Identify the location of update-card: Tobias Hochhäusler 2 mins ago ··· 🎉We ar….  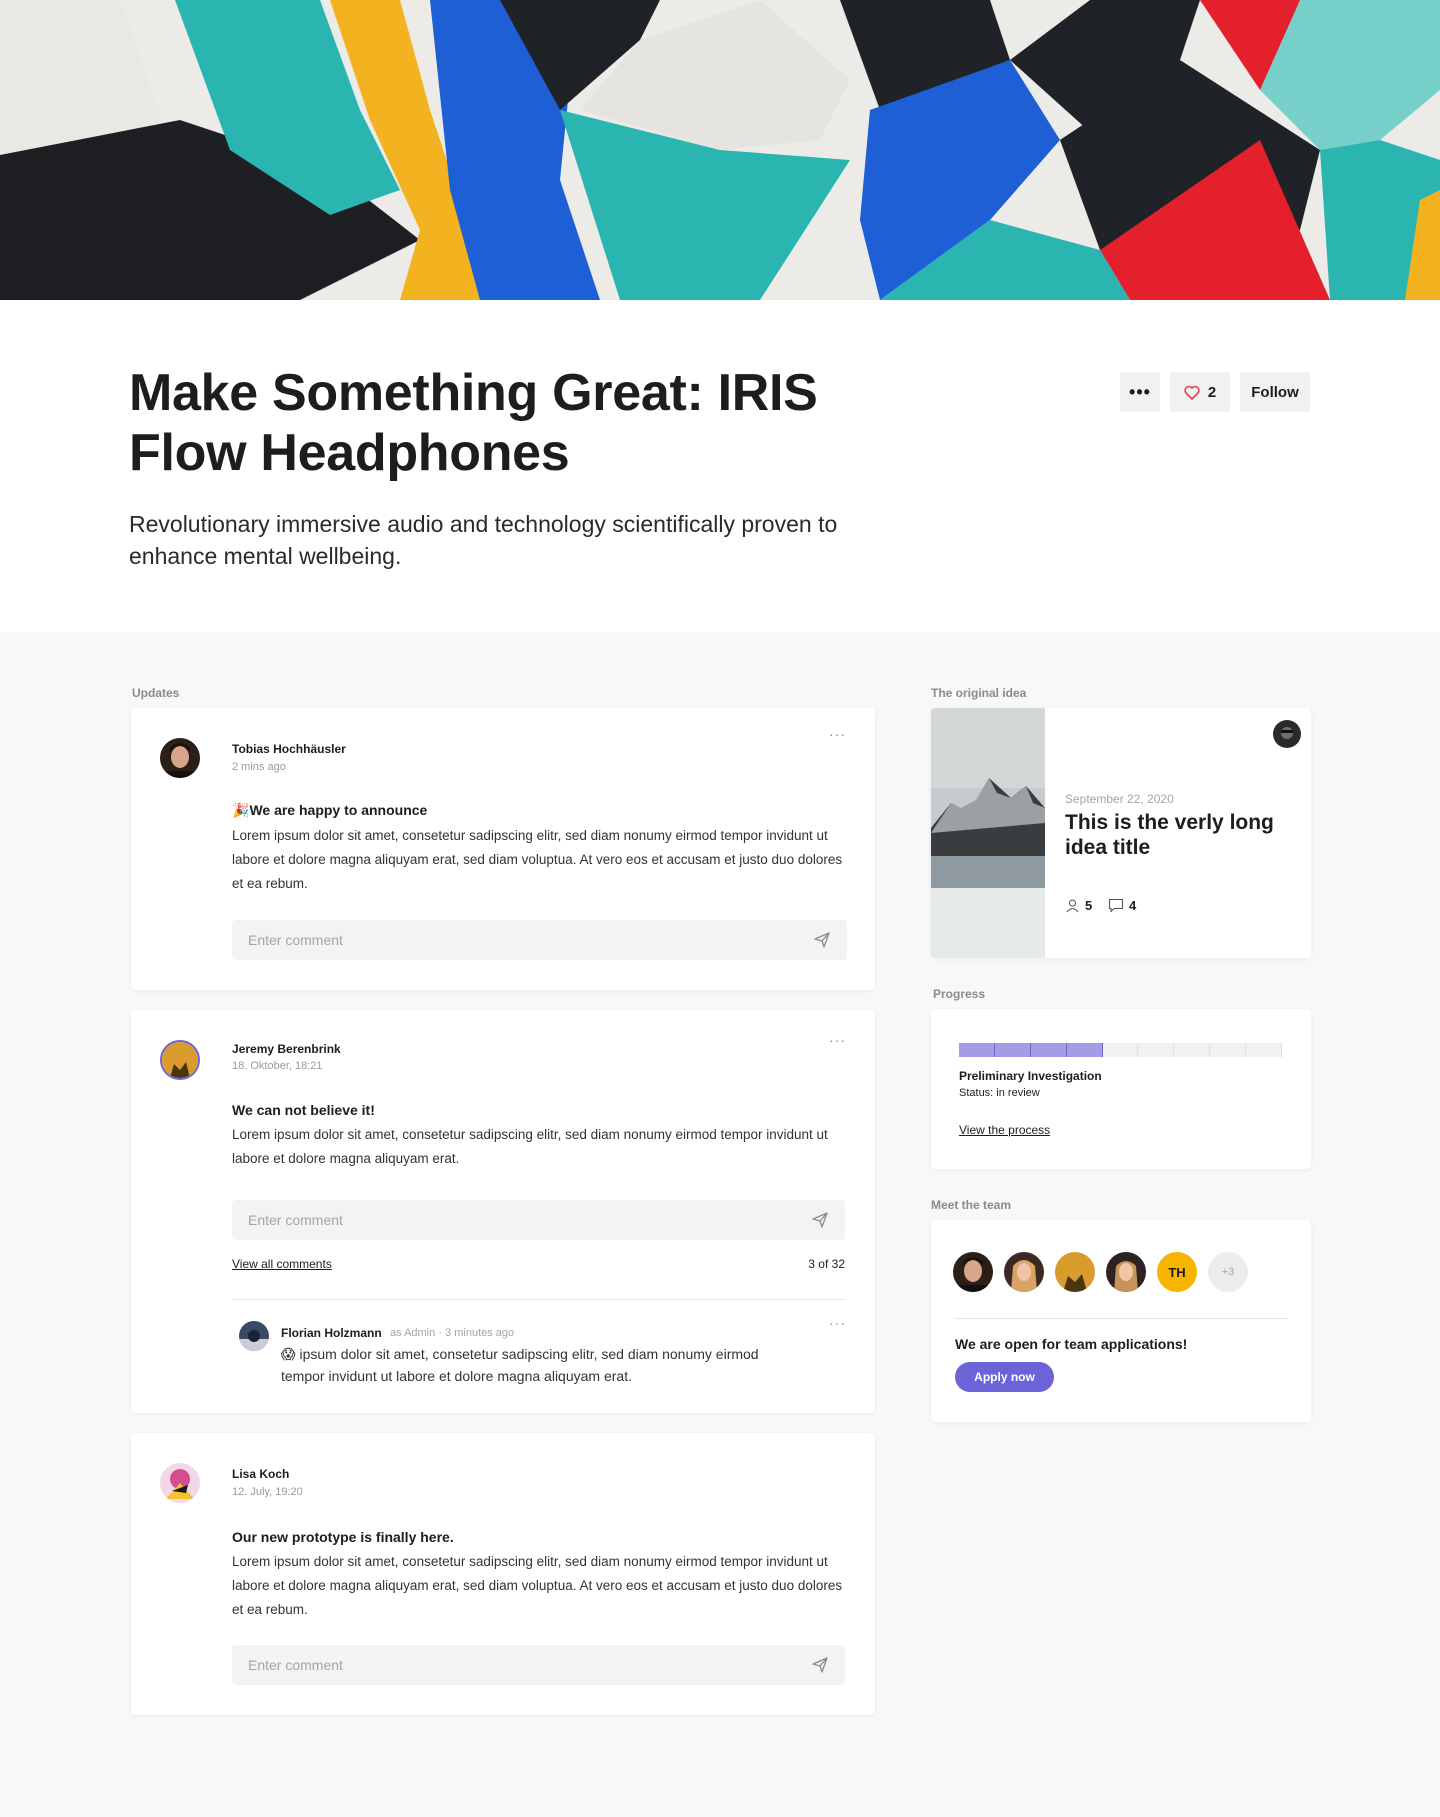
(503, 849).